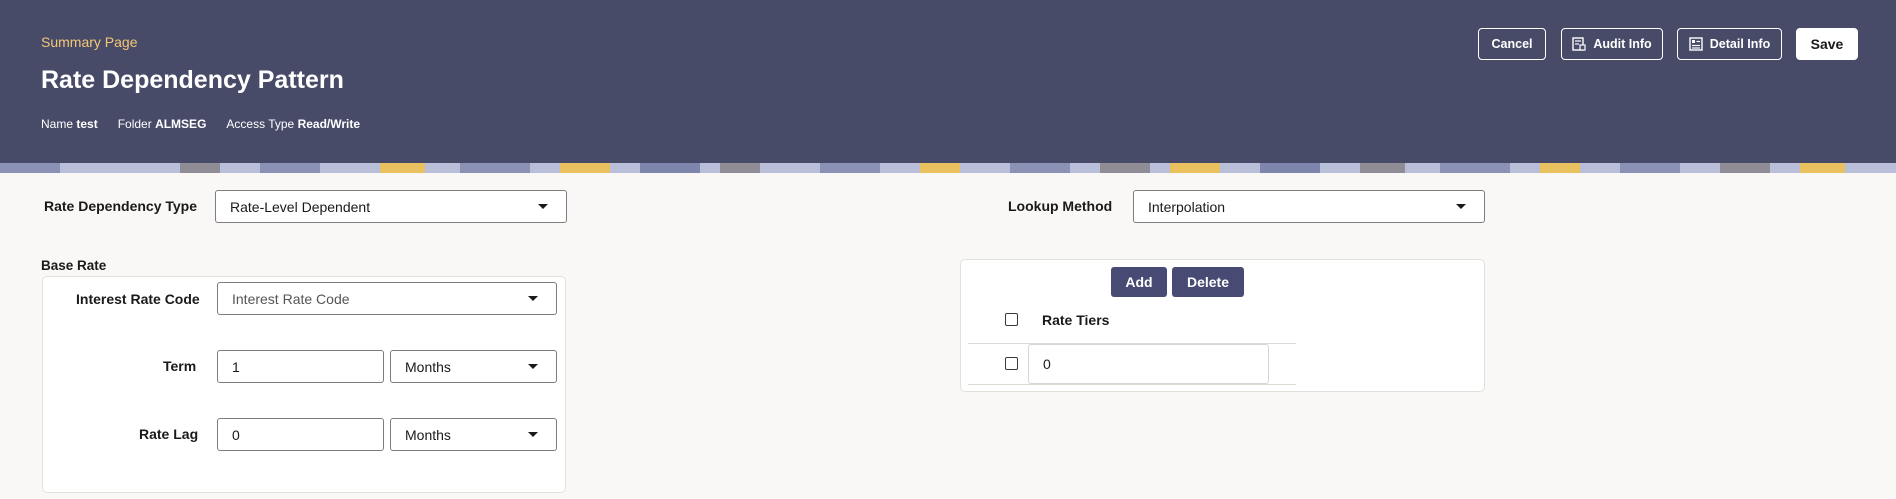 The height and width of the screenshot is (499, 1896). What do you see at coordinates (1132, 384) in the screenshot?
I see `table-row-divider` at bounding box center [1132, 384].